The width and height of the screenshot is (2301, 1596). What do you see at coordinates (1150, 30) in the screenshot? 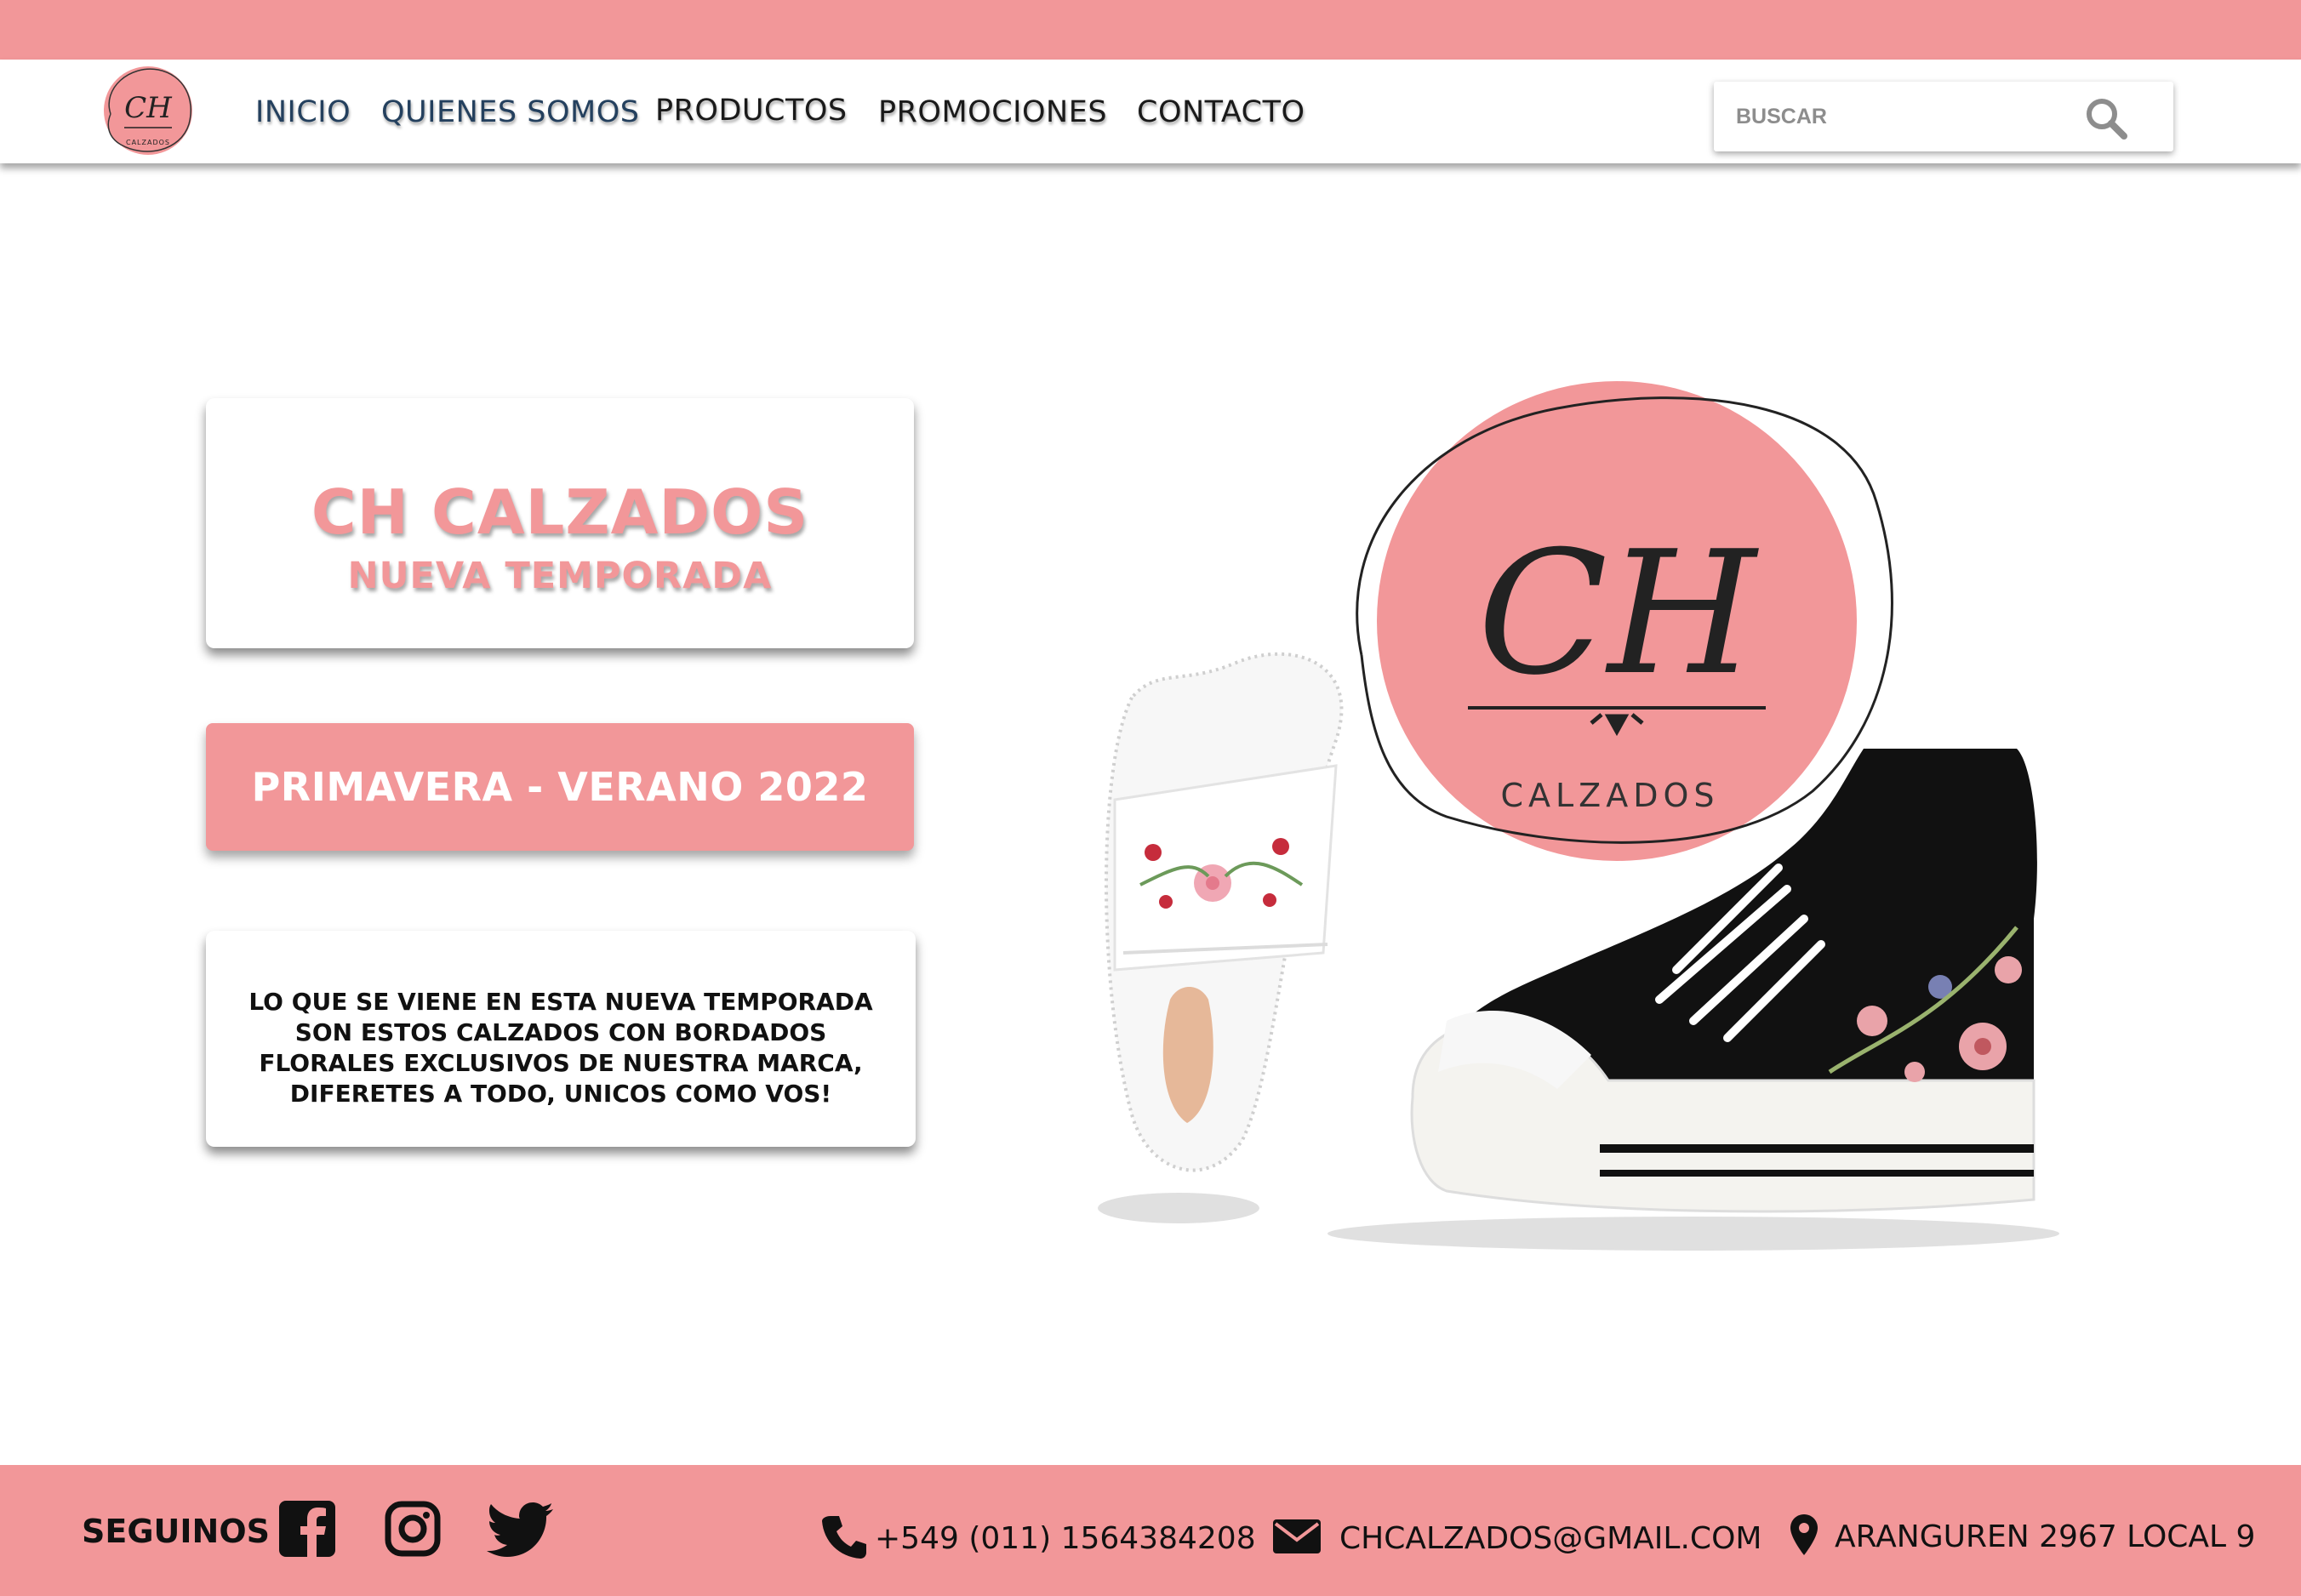
I see `top-accent-bar` at bounding box center [1150, 30].